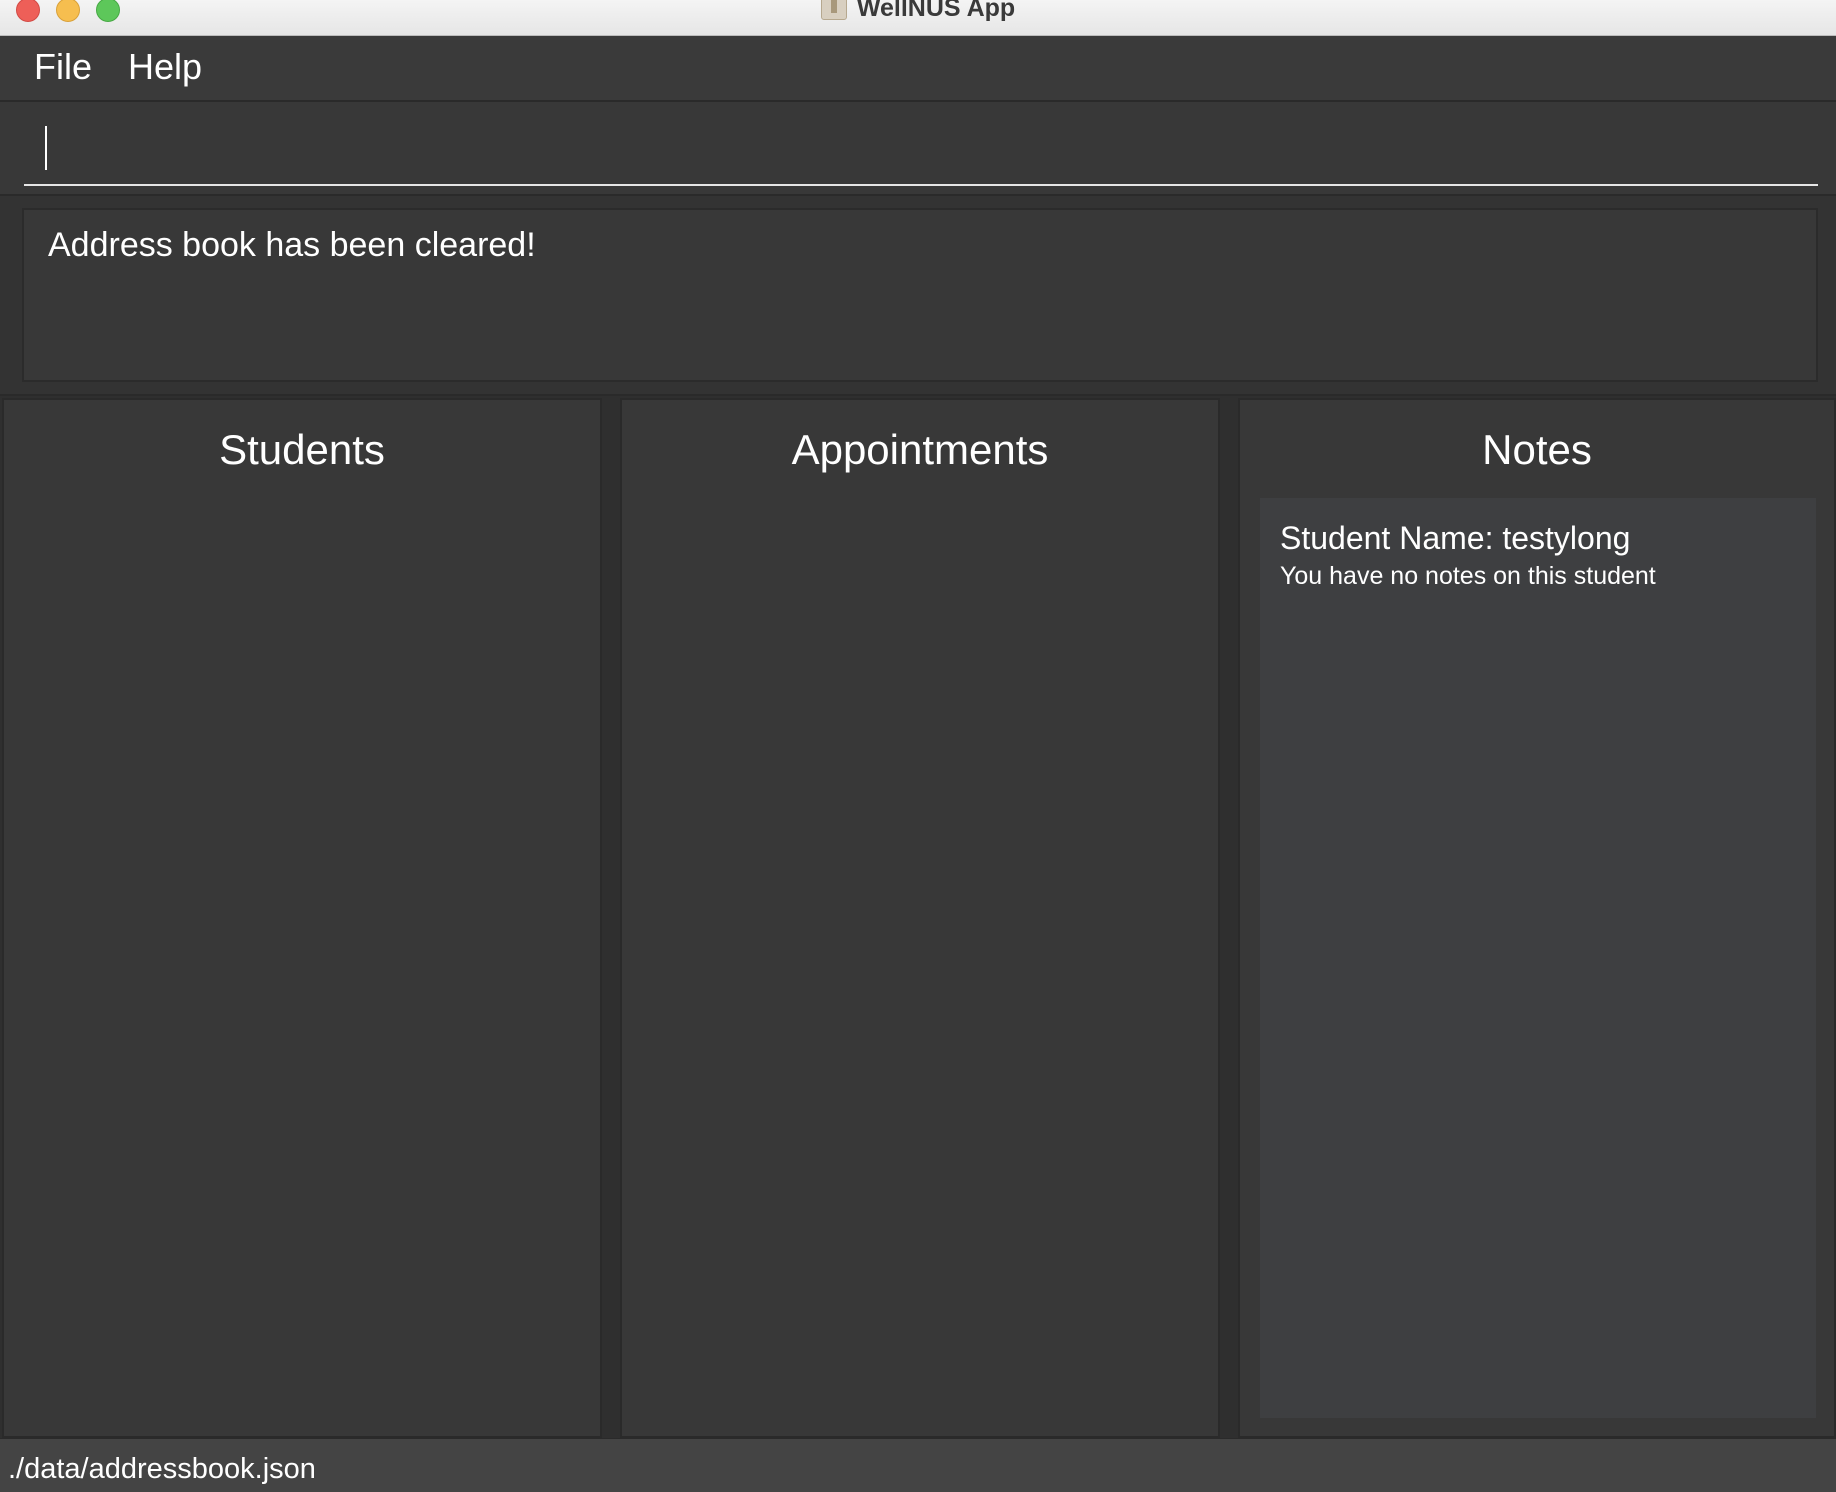  I want to click on note-empty-message: You have no notes on this student, so click(1468, 576).